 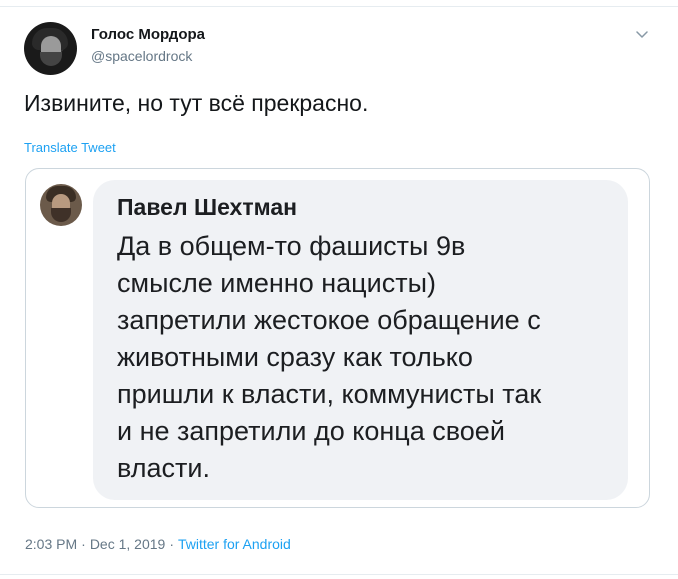 I want to click on tweet-meta: 2:03 PM · Dec 1, 2019 · Twitter for Android, so click(x=158, y=544).